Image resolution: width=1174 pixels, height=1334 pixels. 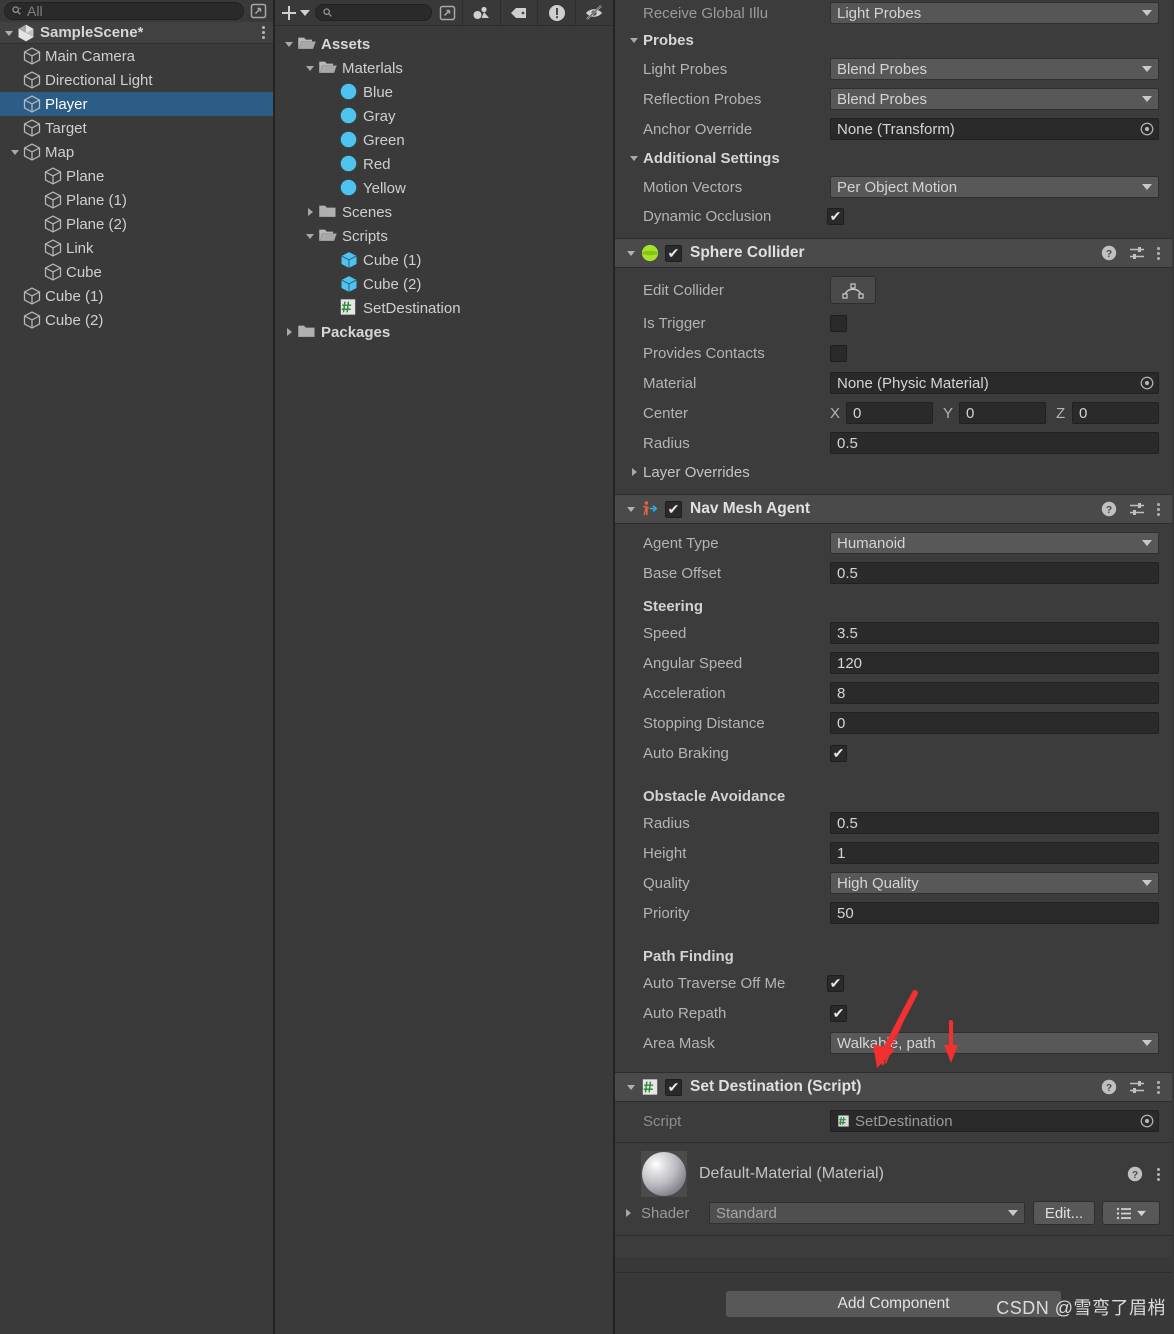 What do you see at coordinates (136, 128) in the screenshot?
I see `hierarchy-item-target: Target` at bounding box center [136, 128].